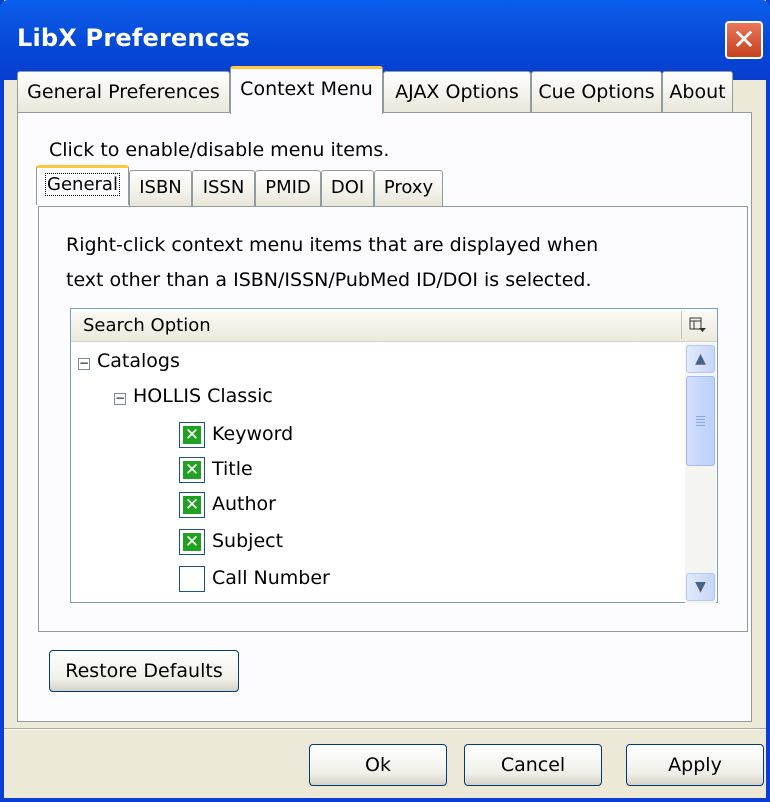  What do you see at coordinates (288, 188) in the screenshot?
I see `subtab-pmid: PMID` at bounding box center [288, 188].